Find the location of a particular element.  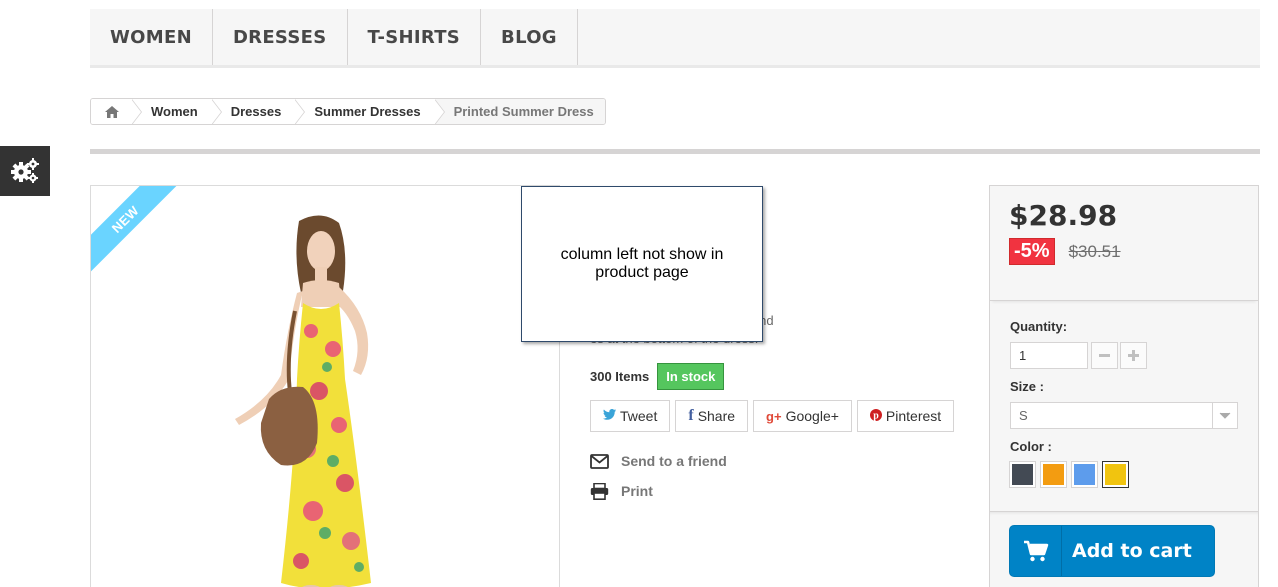

send-to-friend-link: Send to a friend is located at coordinates (658, 461).